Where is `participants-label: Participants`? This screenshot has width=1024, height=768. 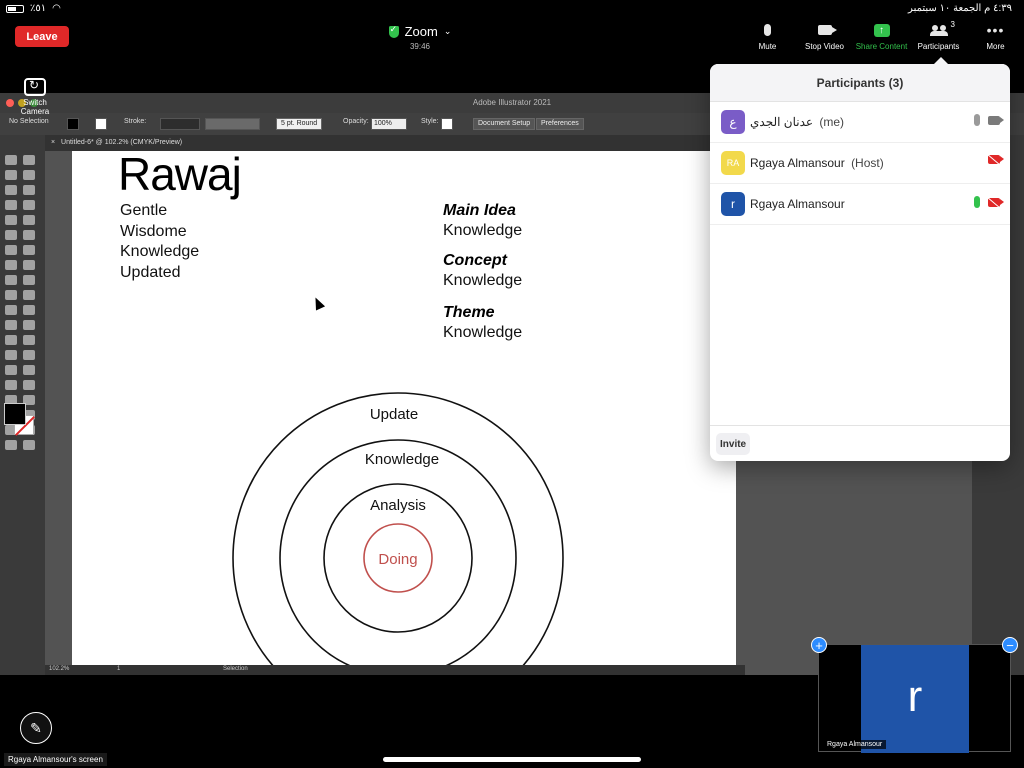
participants-label: Participants is located at coordinates (938, 46).